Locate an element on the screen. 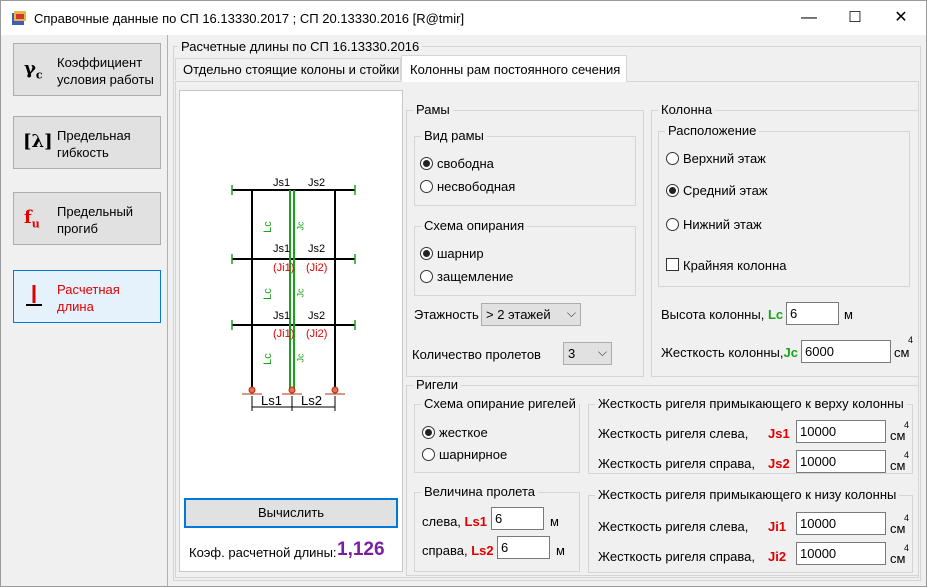  frame-diagram is located at coordinates (293, 298).